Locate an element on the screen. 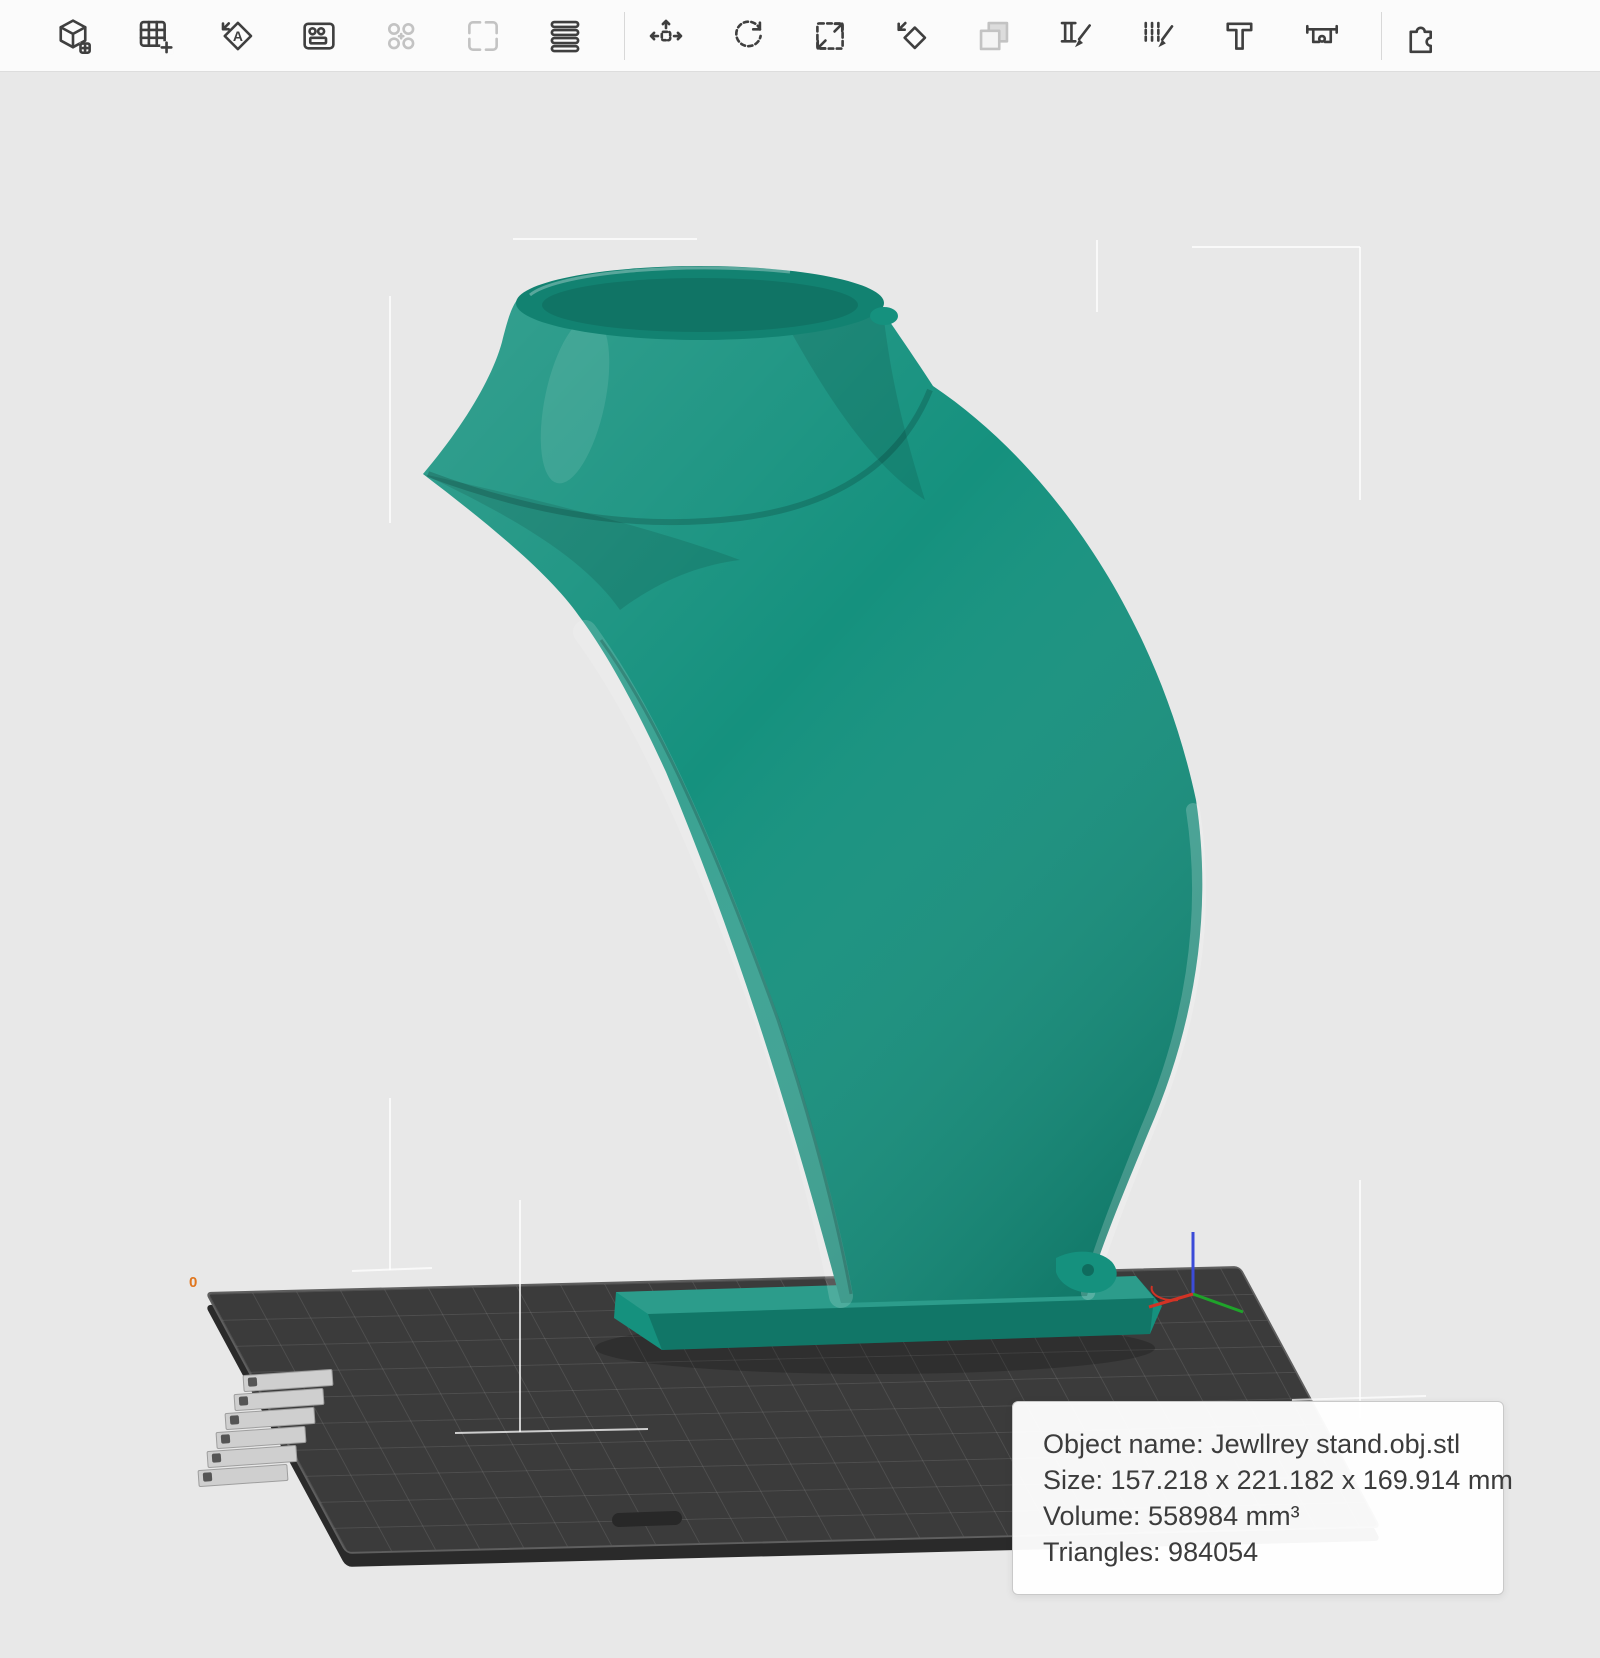 The image size is (1600, 1658). layers-icon is located at coordinates (565, 36).